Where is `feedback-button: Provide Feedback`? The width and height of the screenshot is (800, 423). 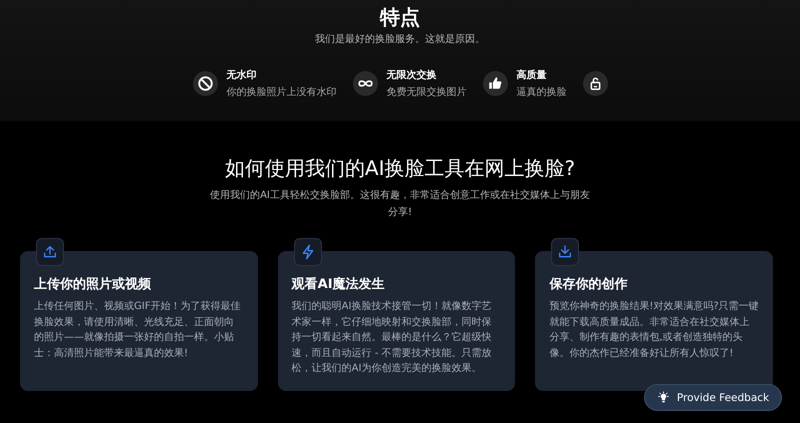
feedback-button: Provide Feedback is located at coordinates (713, 397).